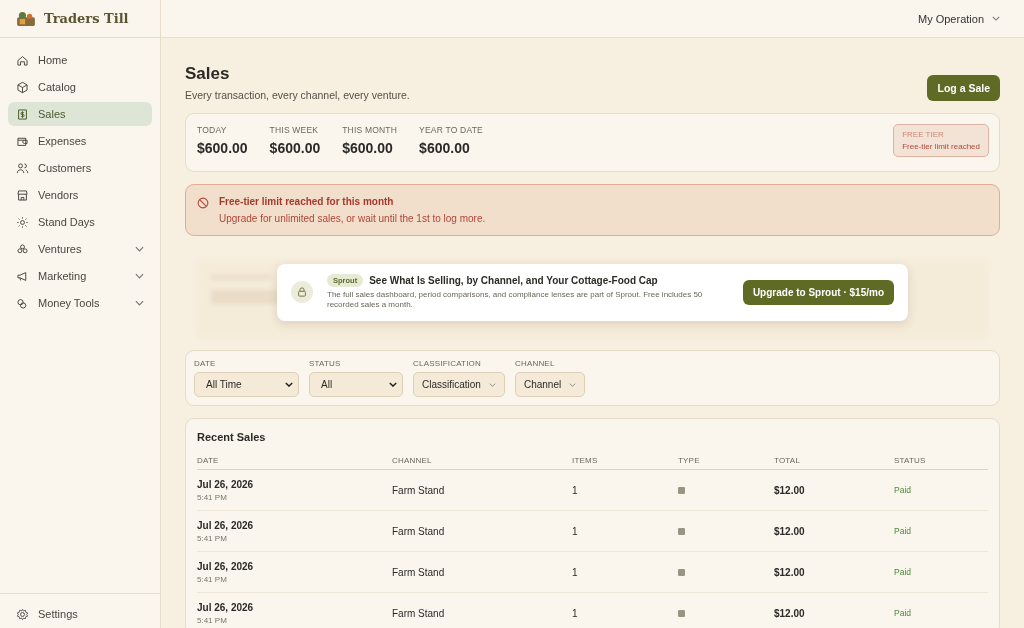  Describe the element at coordinates (80, 614) in the screenshot. I see `settings-link: Settings` at that location.